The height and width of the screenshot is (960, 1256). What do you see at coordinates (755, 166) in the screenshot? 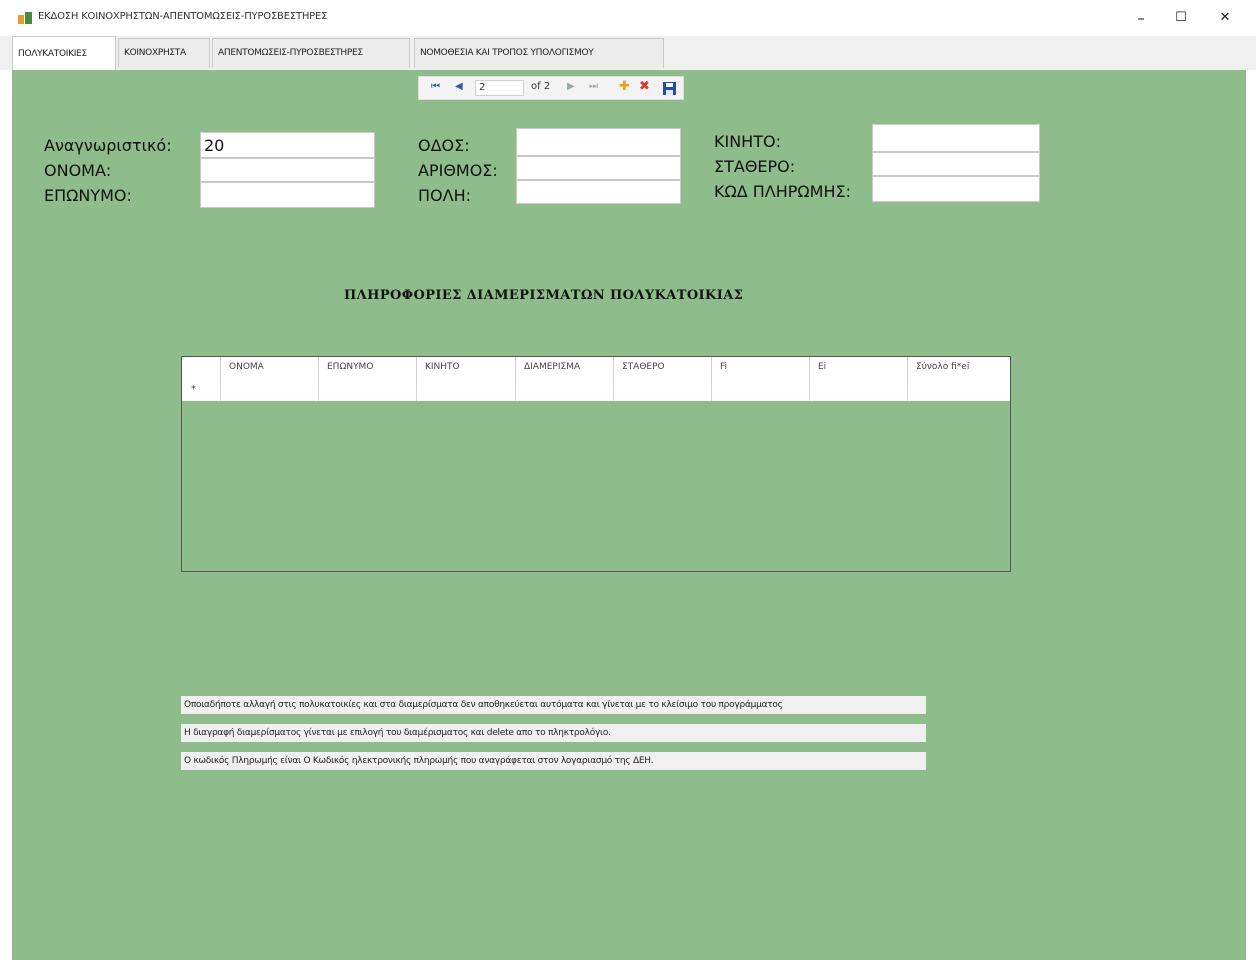
I see `landline-label: ΣΤΑΘΕΡΟ:` at bounding box center [755, 166].